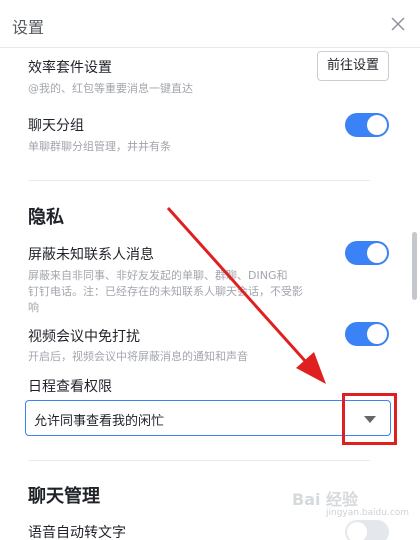  What do you see at coordinates (70, 68) in the screenshot?
I see `efficiency-title: 效率套件设置` at bounding box center [70, 68].